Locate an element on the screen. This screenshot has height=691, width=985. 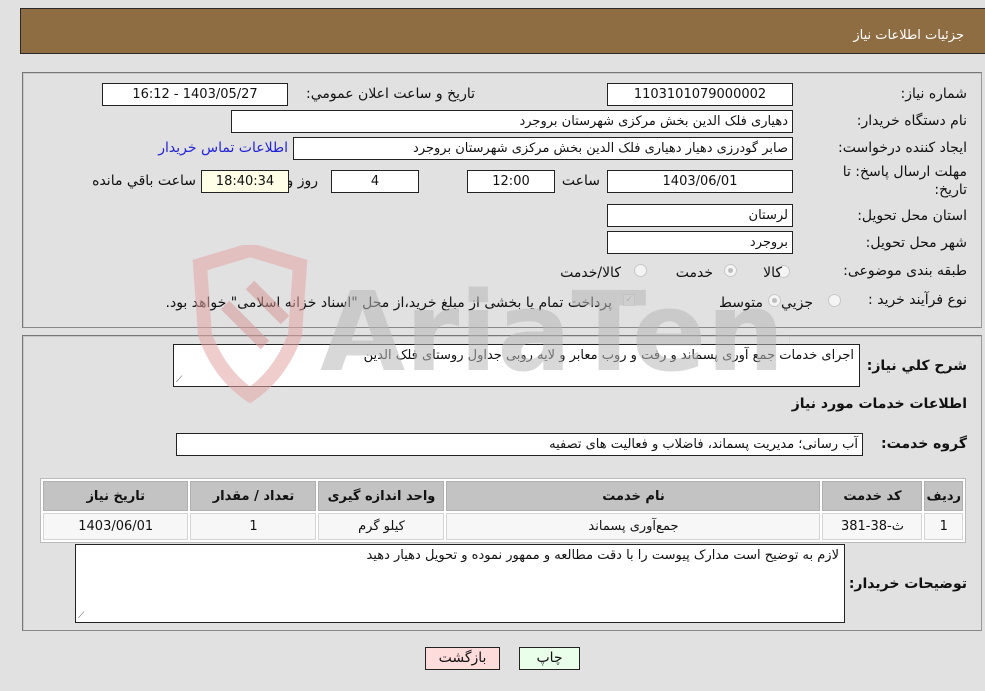
service-group-label: گروه خدمت: is located at coordinates (924, 444).